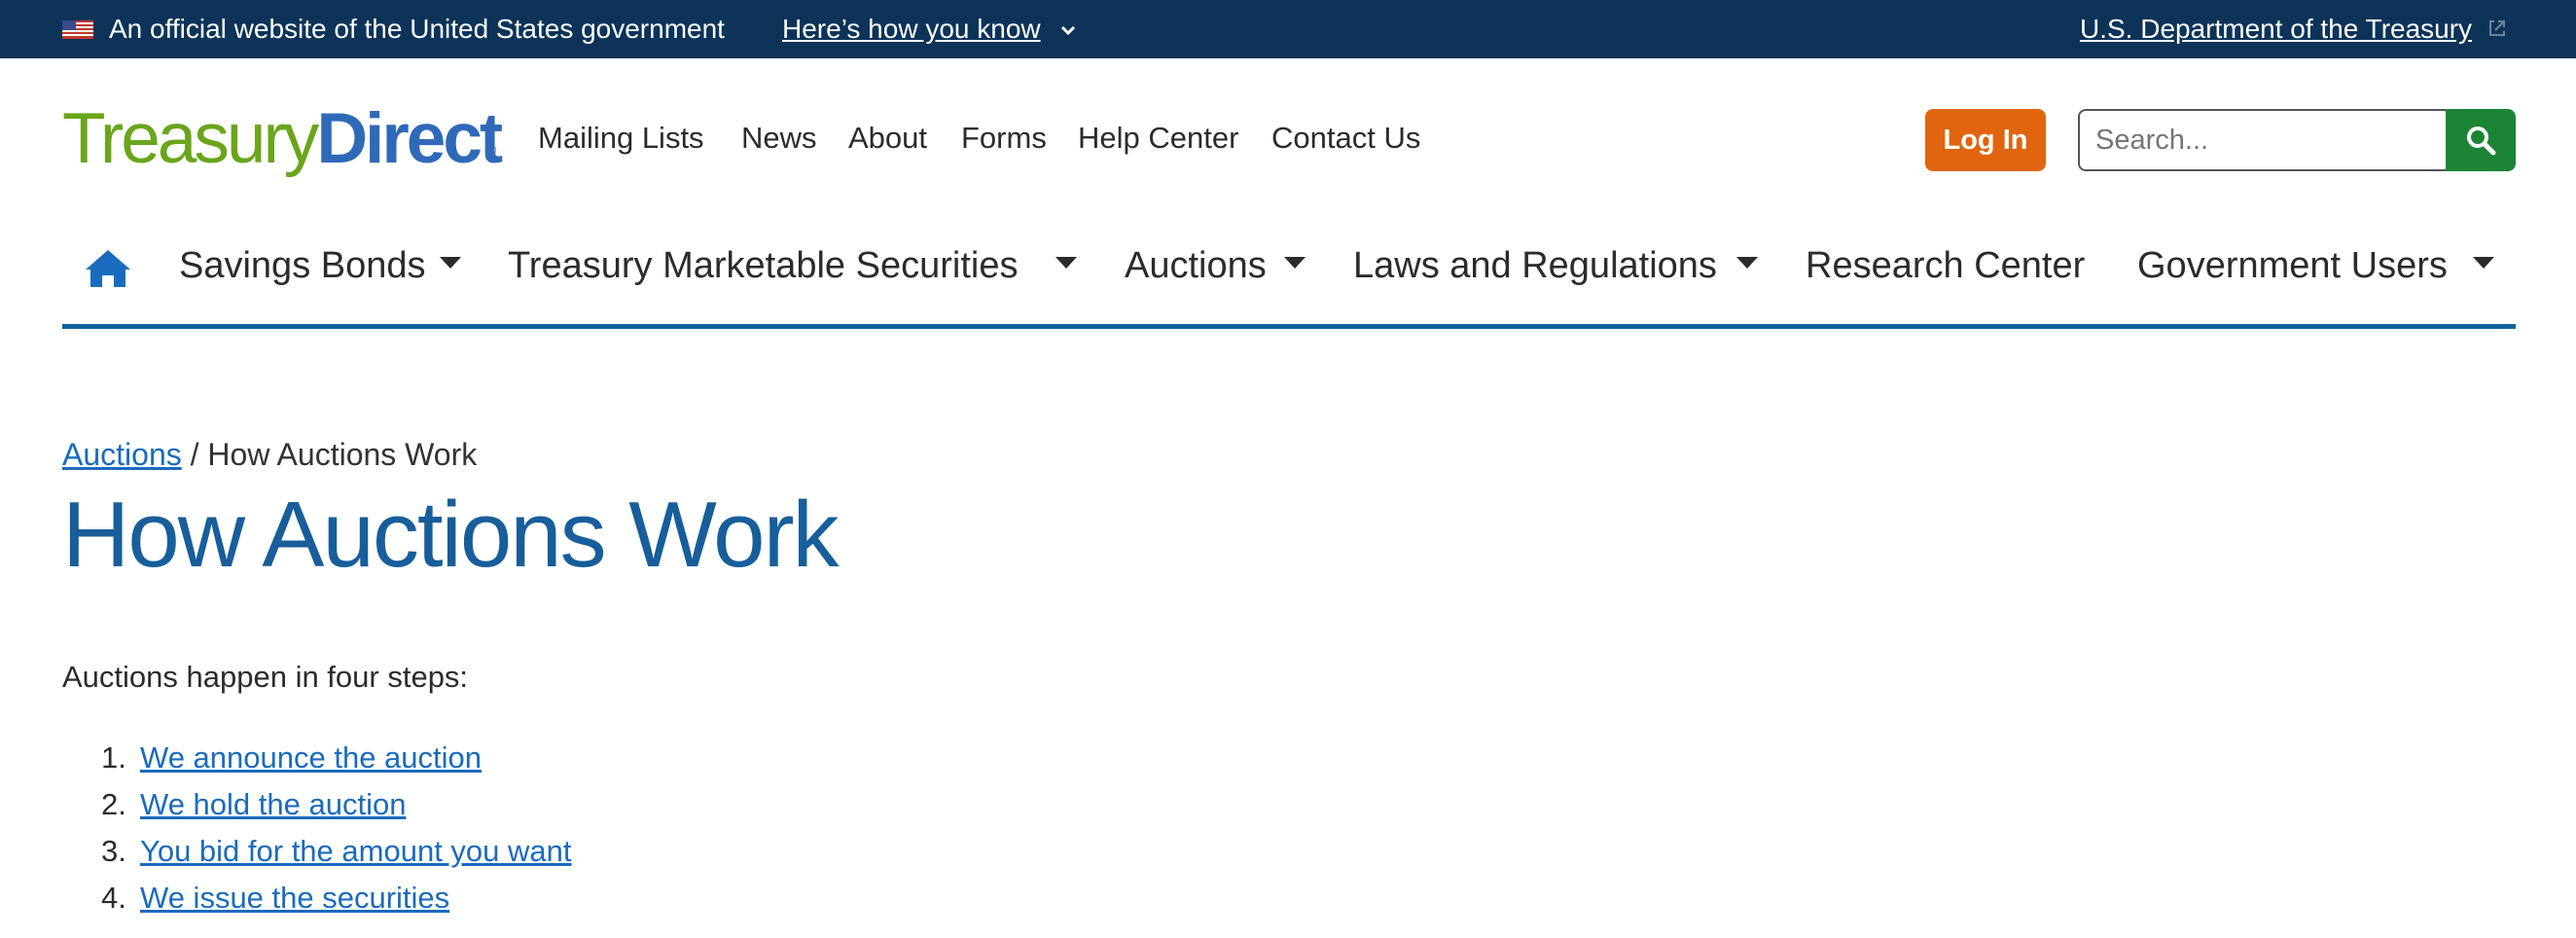  Describe the element at coordinates (356, 851) in the screenshot. I see `step-link-bid: You bid for the amount you want` at that location.